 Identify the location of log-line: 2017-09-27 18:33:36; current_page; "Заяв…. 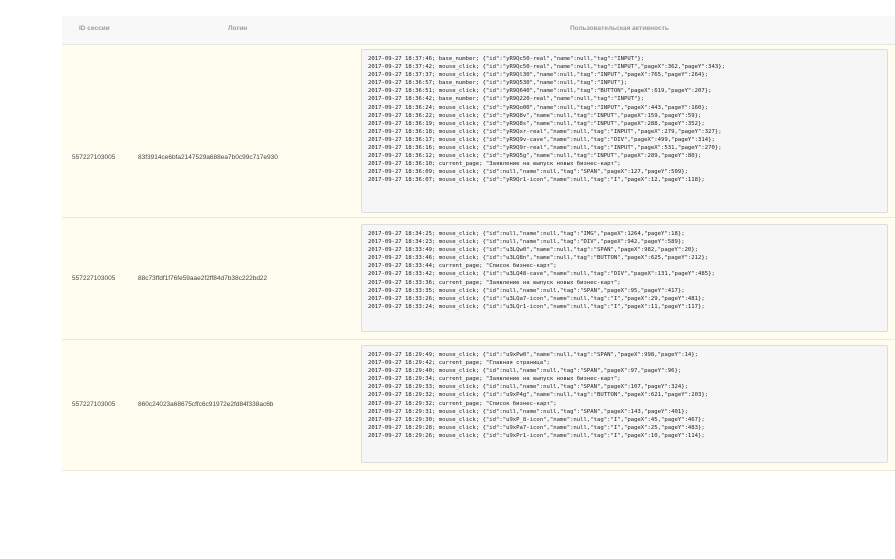
(494, 282).